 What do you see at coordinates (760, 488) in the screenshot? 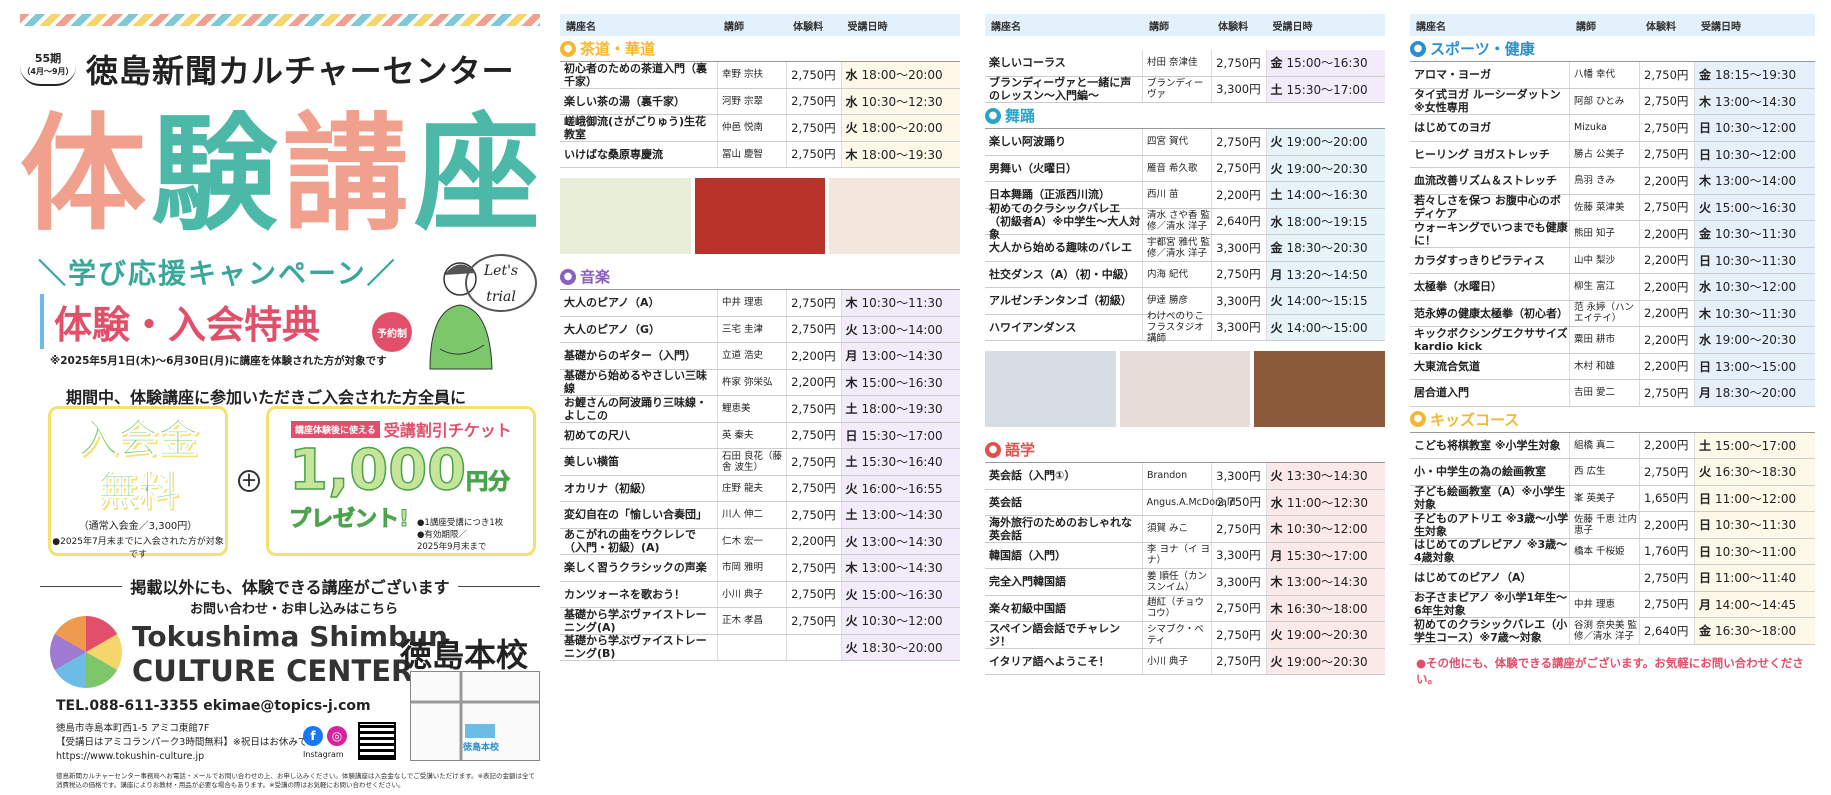
I see `course-row: オカリナ（初級） 庄野 龍夫 2,750円火 16:00〜16:55` at bounding box center [760, 488].